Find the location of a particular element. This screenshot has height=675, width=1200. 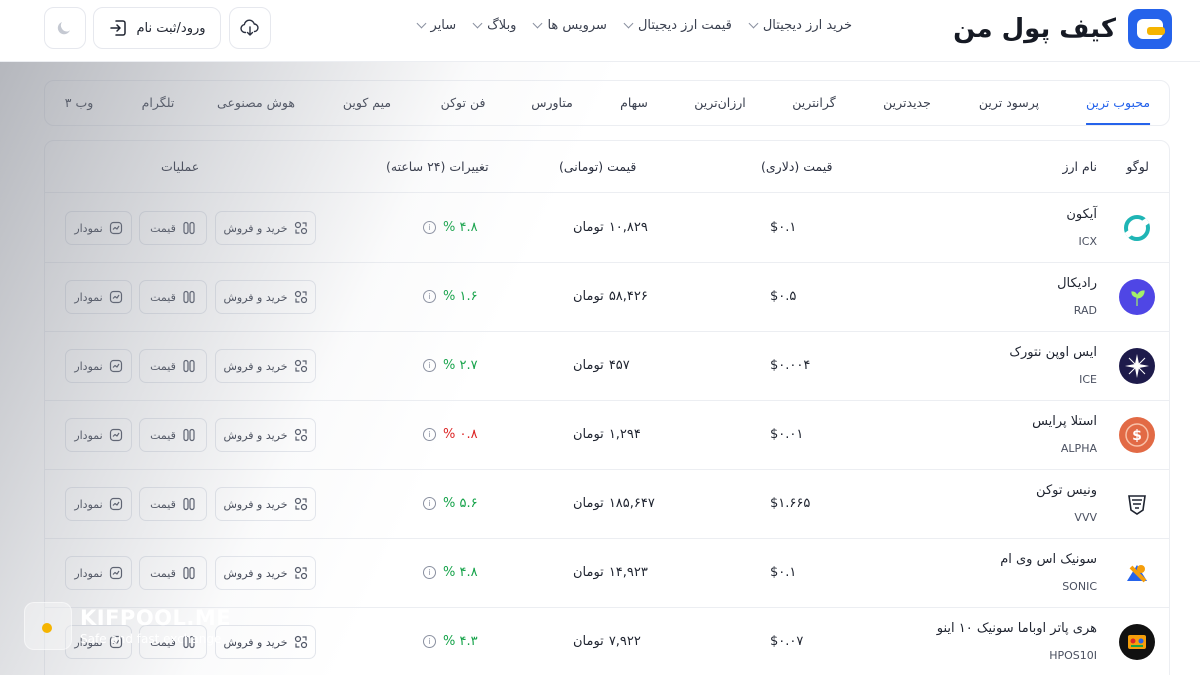

brand-mark-icon is located at coordinates (1150, 29).